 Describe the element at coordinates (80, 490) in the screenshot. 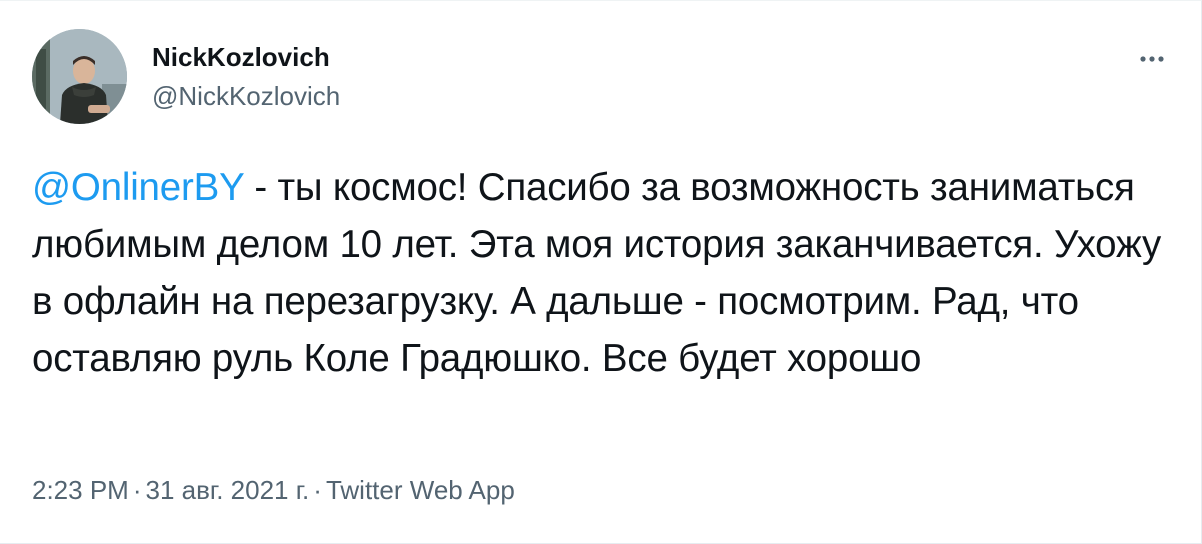

I see `tweet-time: 2:23 PM` at that location.